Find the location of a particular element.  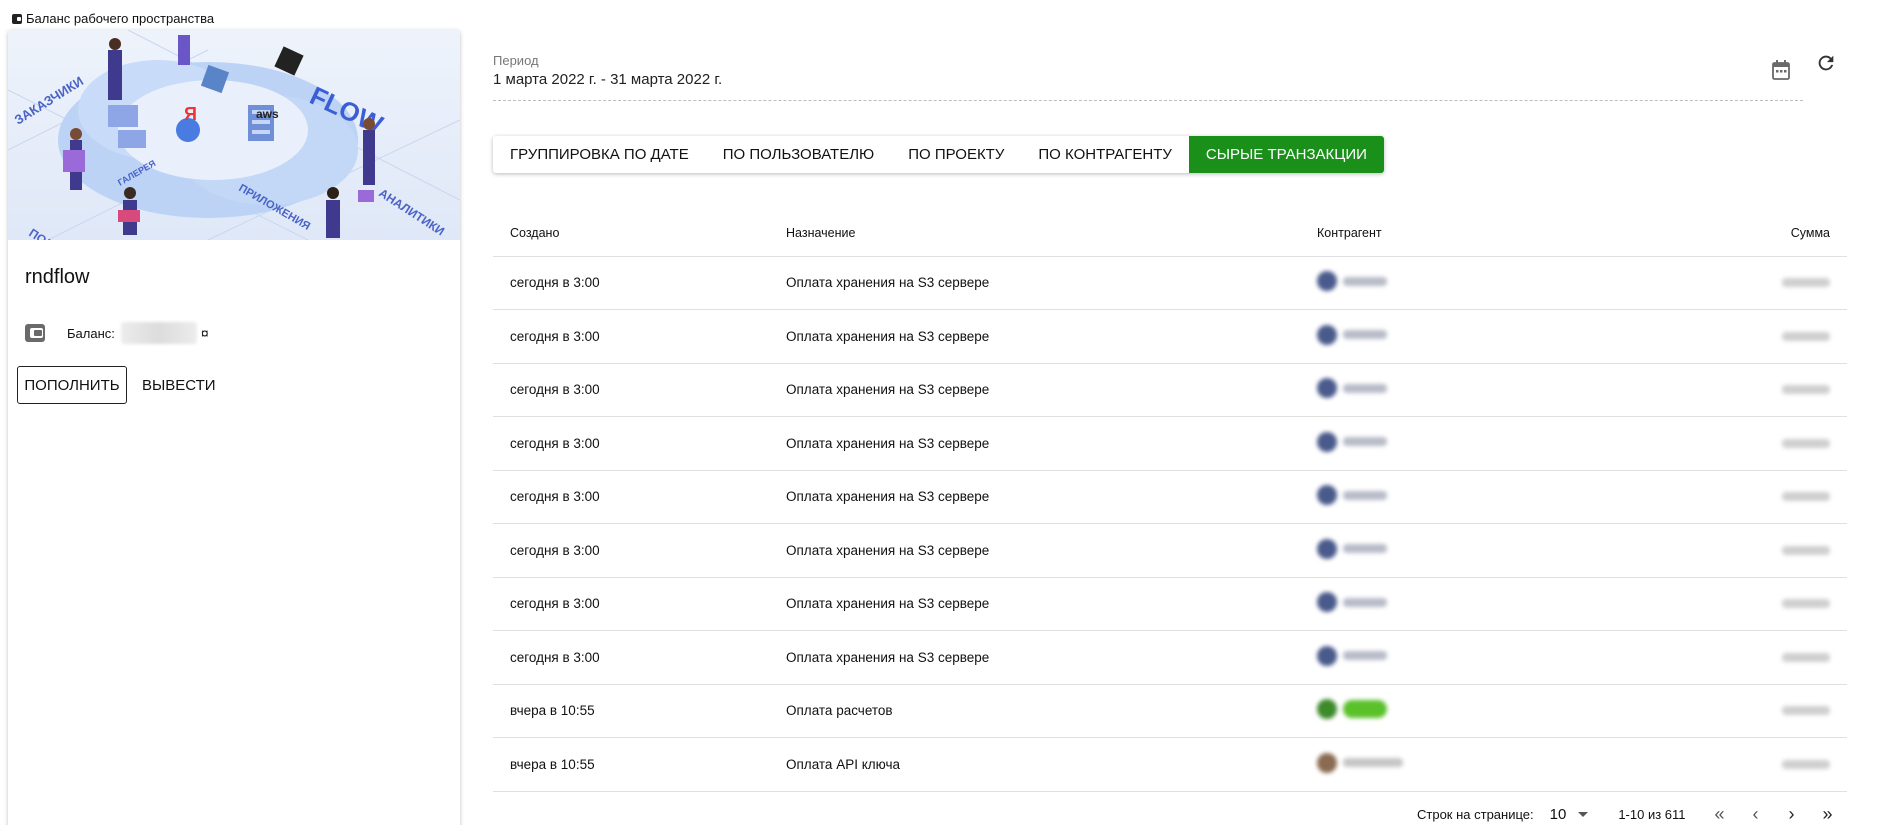

header-amount: Сумма is located at coordinates (1773, 233).